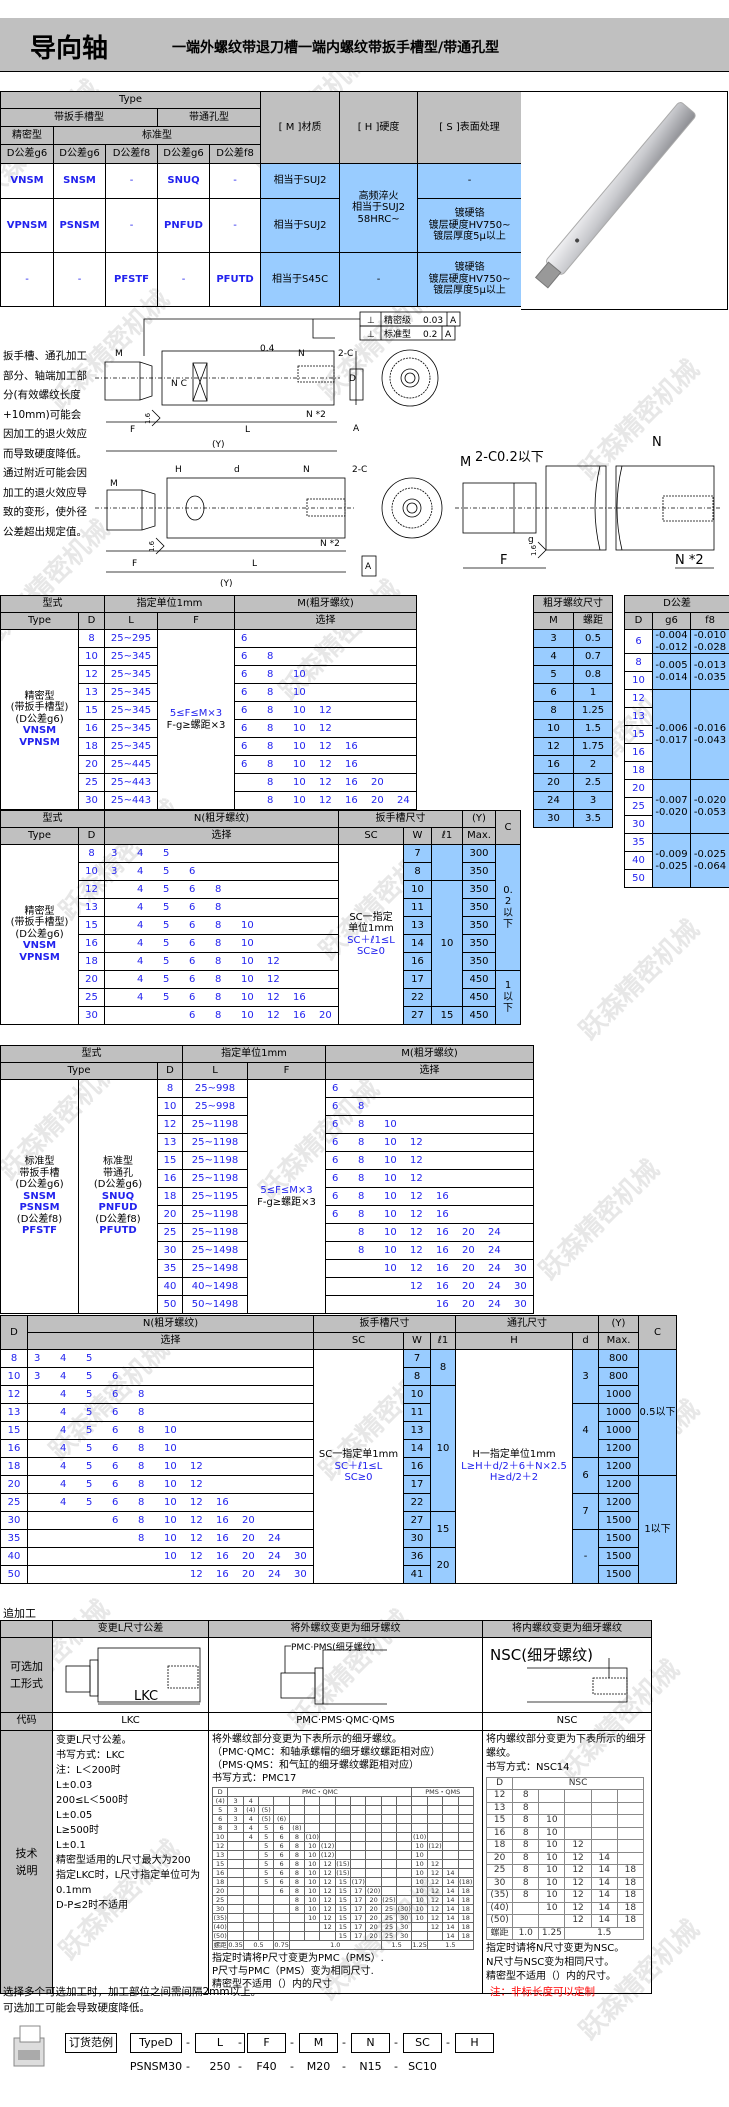 The width and height of the screenshot is (729, 2107). Describe the element at coordinates (573, 728) in the screenshot. I see `coarse-row: 10 1.5` at that location.